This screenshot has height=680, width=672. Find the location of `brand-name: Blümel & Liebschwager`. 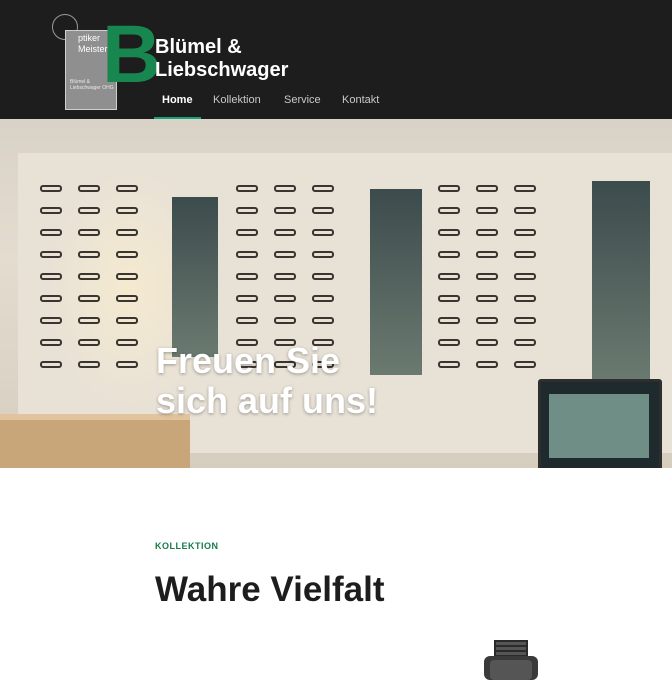

brand-name: Blümel & Liebschwager is located at coordinates (221, 59).